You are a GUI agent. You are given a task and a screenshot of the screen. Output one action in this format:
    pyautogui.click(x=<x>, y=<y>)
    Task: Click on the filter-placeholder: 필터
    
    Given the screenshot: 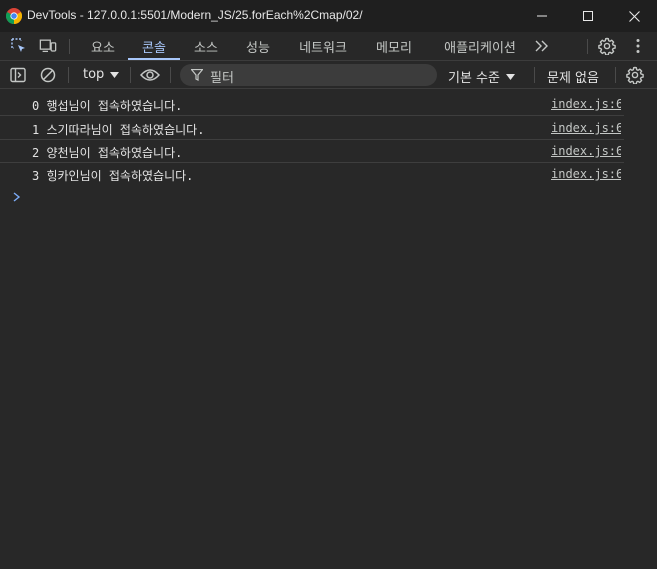 What is the action you would take?
    pyautogui.click(x=222, y=78)
    